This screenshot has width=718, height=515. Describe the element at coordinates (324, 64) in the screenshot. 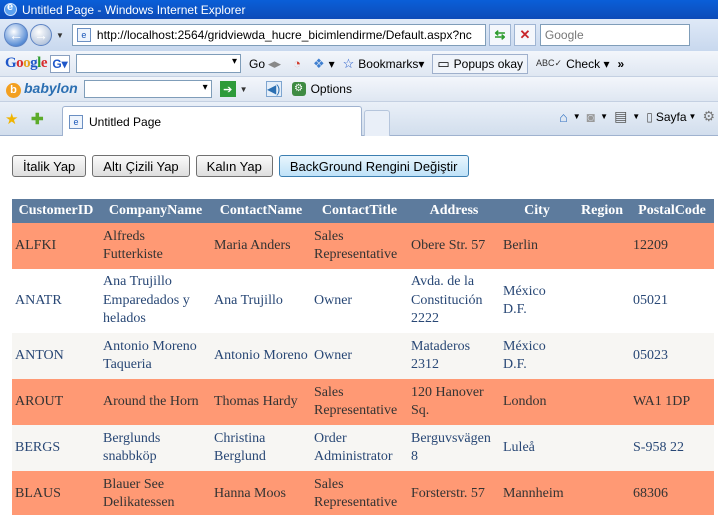

I see `google-options-button: ❖ ▾` at that location.